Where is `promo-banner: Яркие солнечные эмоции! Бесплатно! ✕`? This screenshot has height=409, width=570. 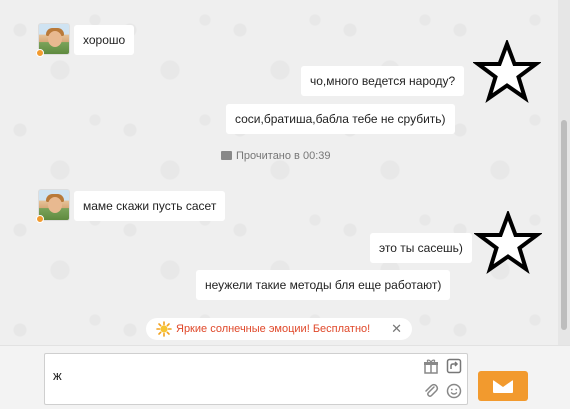
promo-banner: Яркие солнечные эмоции! Бесплатно! ✕ is located at coordinates (279, 329).